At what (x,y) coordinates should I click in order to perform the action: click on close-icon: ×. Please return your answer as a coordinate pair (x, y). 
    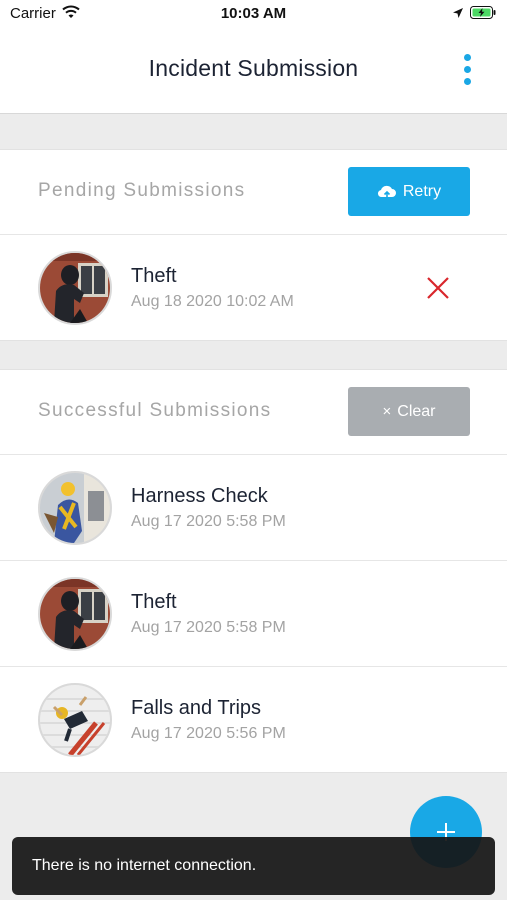
    Looking at the image, I should click on (387, 411).